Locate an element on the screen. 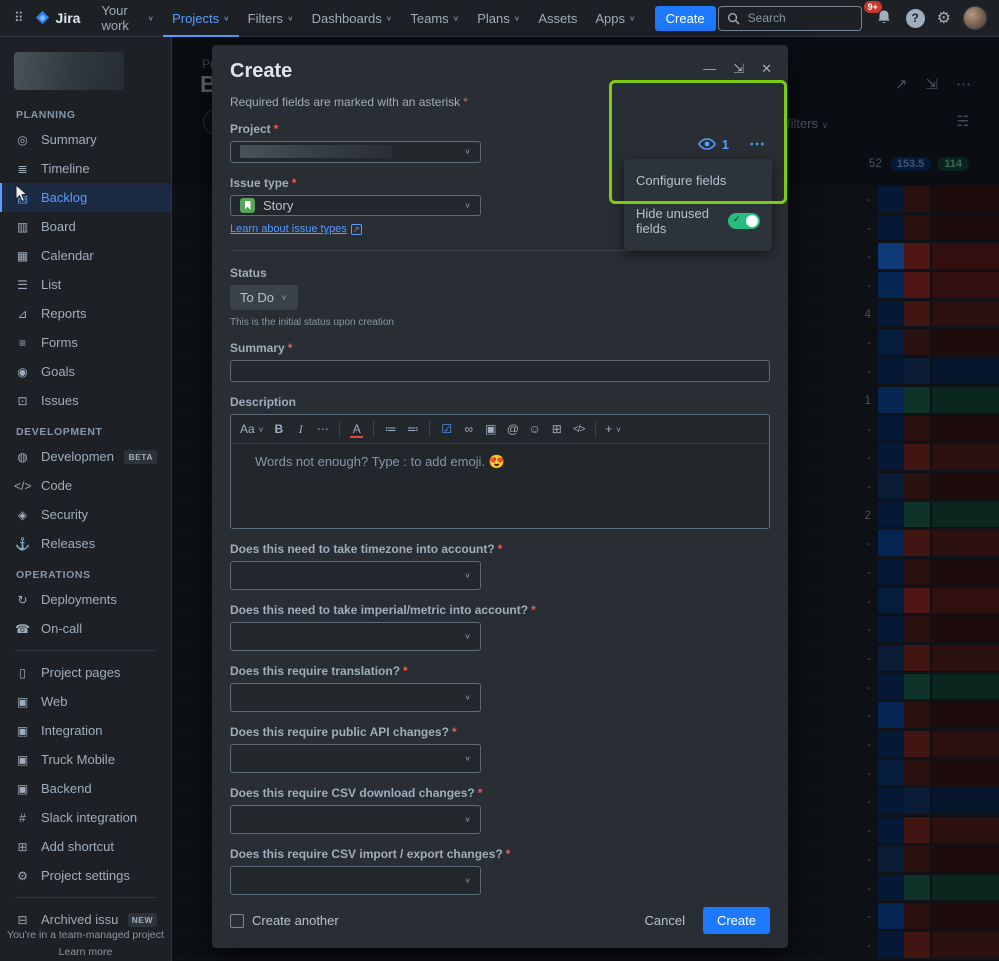 The image size is (999, 961). nav-item-your-work: Your work ∨ is located at coordinates (127, 18).